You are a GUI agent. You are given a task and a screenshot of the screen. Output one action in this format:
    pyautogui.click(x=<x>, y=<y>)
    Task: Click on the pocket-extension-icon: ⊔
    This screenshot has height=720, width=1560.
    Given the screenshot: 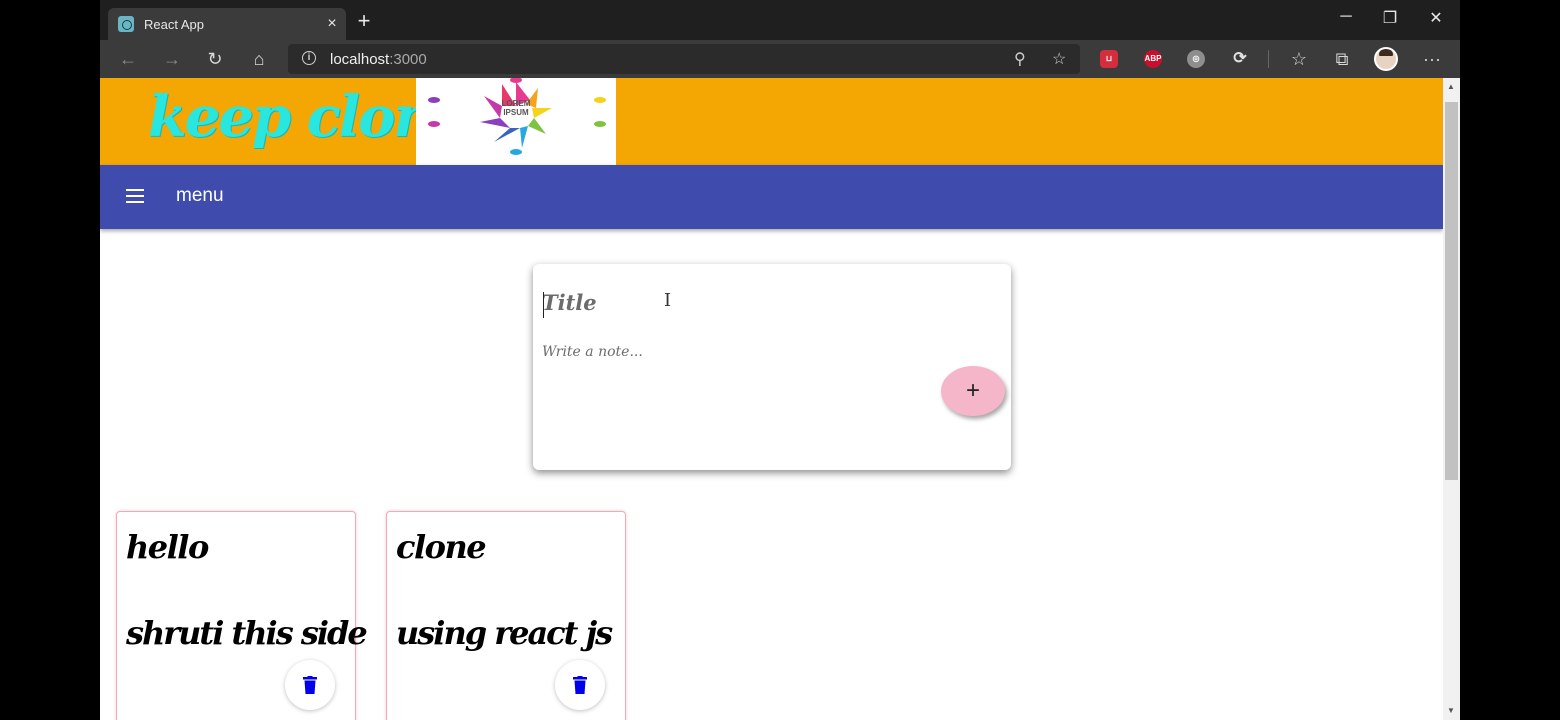 What is the action you would take?
    pyautogui.click(x=1109, y=59)
    